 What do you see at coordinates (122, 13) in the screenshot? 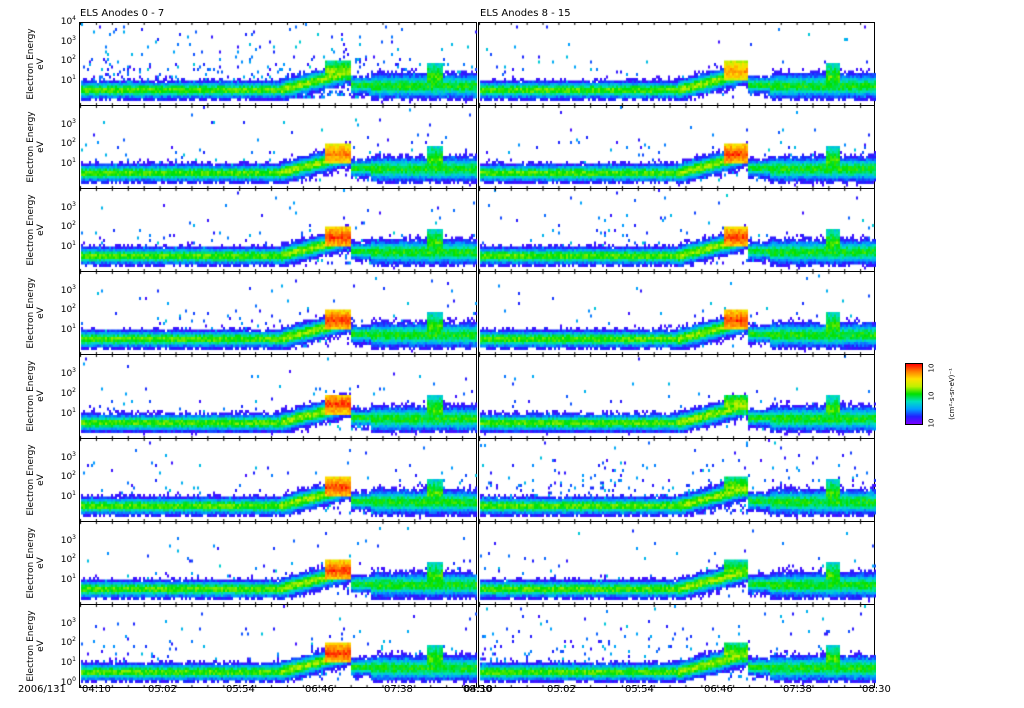
I see `title-left: ELS Anodes 0 - 7` at bounding box center [122, 13].